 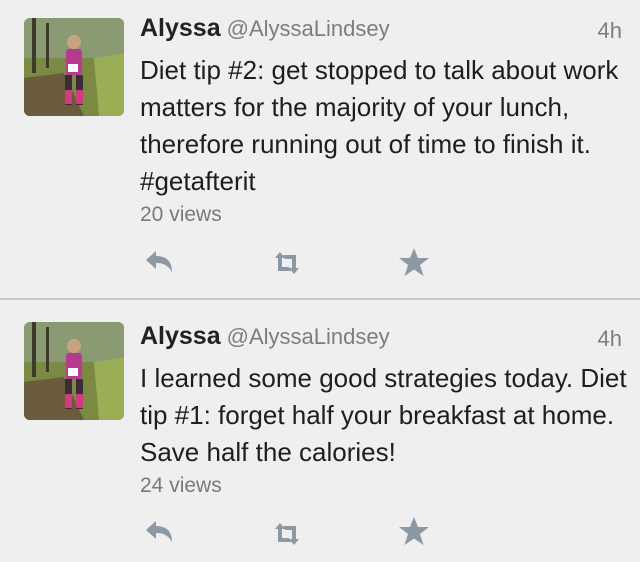 I want to click on star-icon, so click(x=414, y=530).